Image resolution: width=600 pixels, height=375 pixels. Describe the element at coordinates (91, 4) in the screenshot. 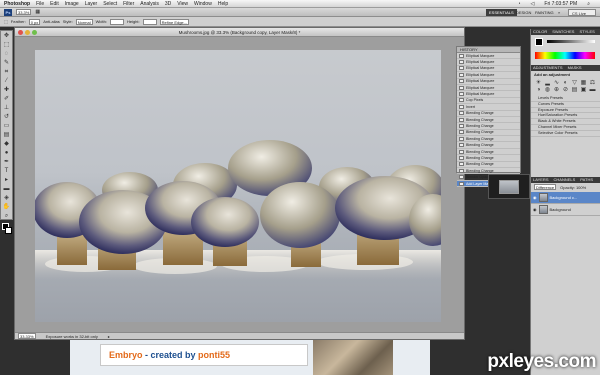

I see `menu-layer: Layer` at that location.